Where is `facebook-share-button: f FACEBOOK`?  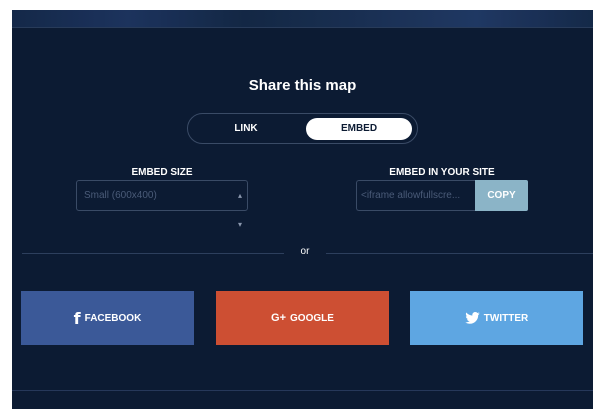
facebook-share-button: f FACEBOOK is located at coordinates (107, 318).